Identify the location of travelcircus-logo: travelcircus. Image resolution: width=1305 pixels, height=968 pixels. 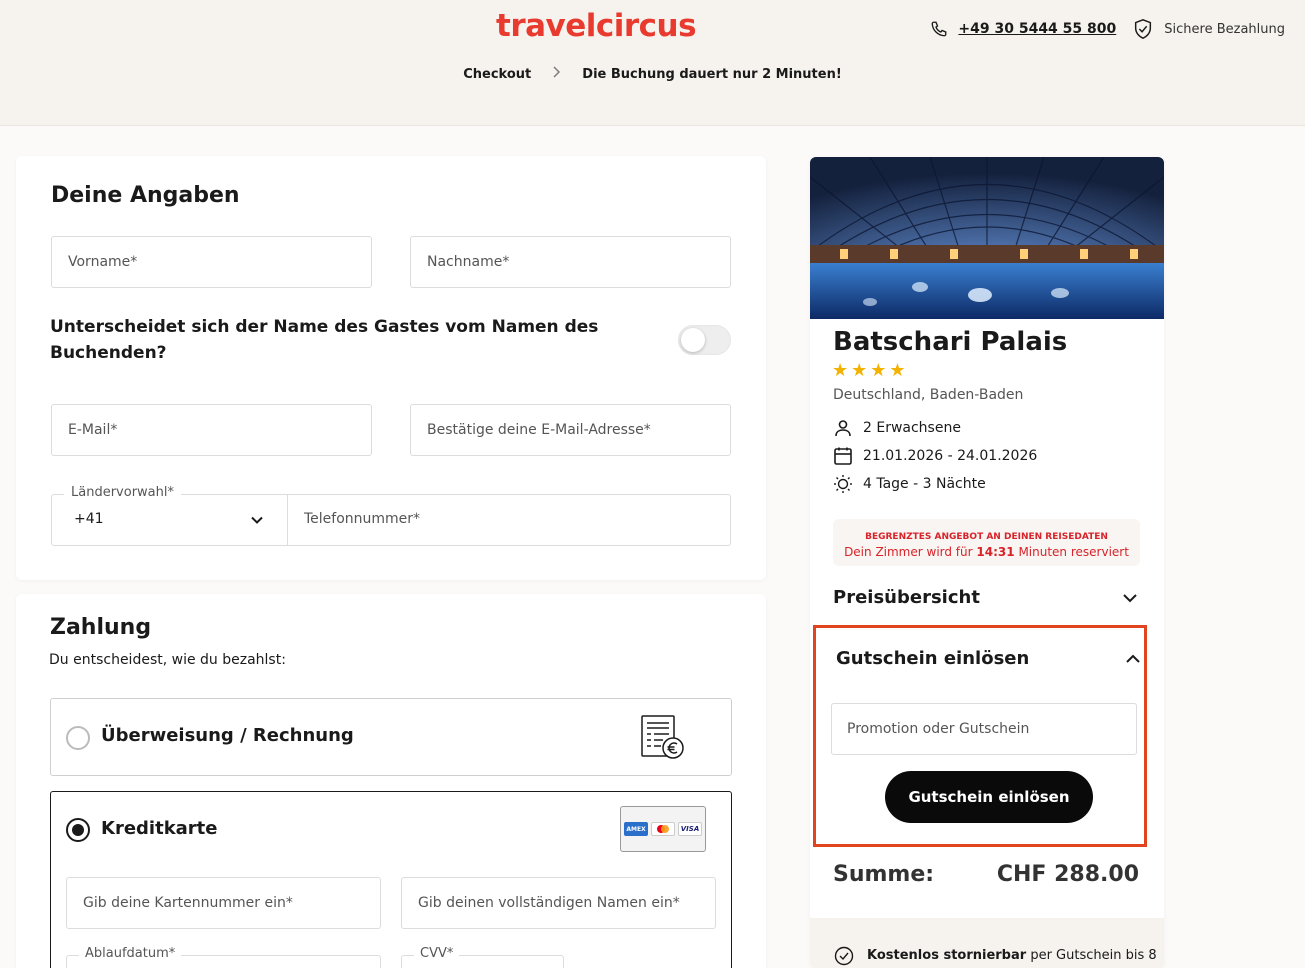
(596, 26).